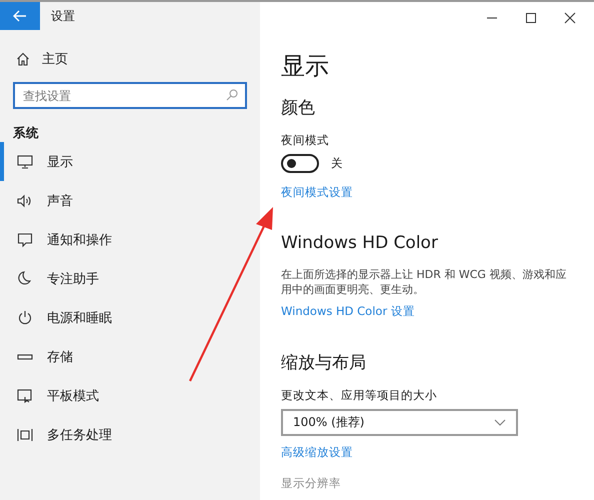 The width and height of the screenshot is (594, 500). What do you see at coordinates (424, 282) in the screenshot?
I see `description-text: 在上面所选择的显示器上让 HDR 和 WCG 视频、游戏和应用中的画面更明亮、更生动。` at bounding box center [424, 282].